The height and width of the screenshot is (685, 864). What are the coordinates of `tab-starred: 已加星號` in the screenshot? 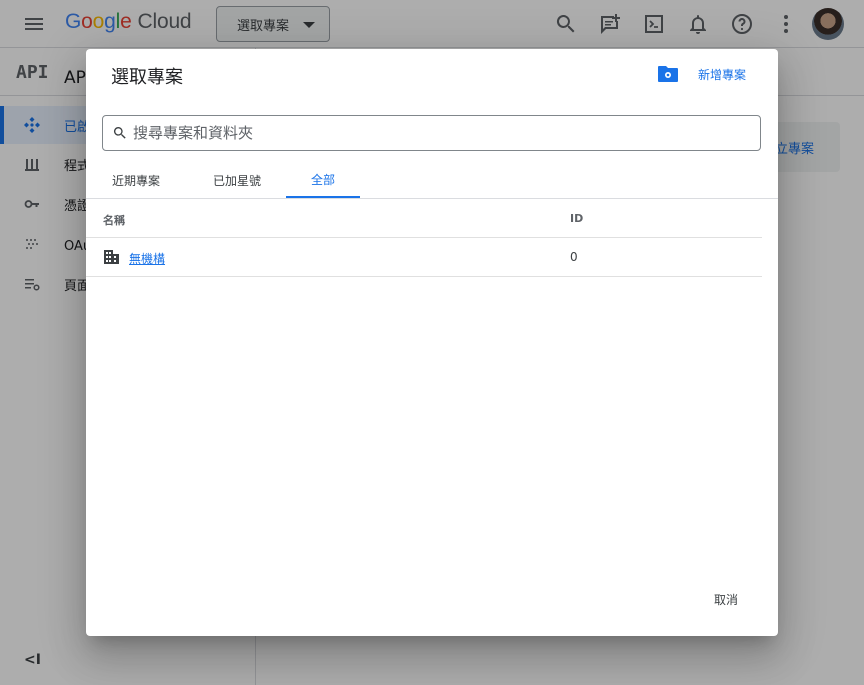 It's located at (237, 180).